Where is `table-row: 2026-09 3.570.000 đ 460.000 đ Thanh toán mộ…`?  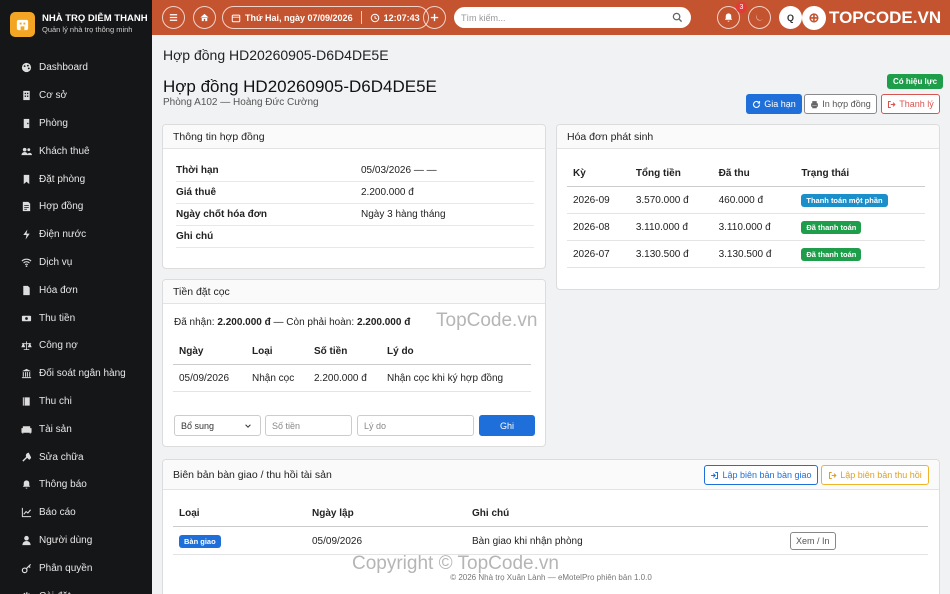
table-row: 2026-09 3.570.000 đ 460.000 đ Thanh toán mộ… is located at coordinates (746, 200).